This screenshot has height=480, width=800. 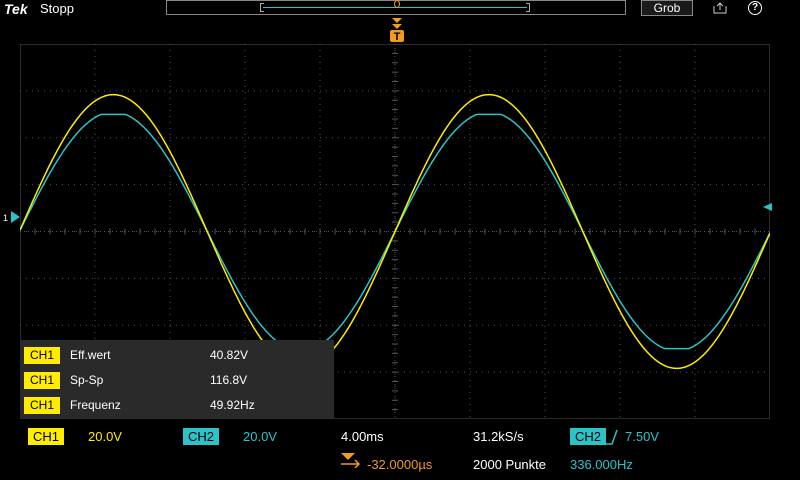 I want to click on ch2-scale: 20.0V, so click(x=260, y=436).